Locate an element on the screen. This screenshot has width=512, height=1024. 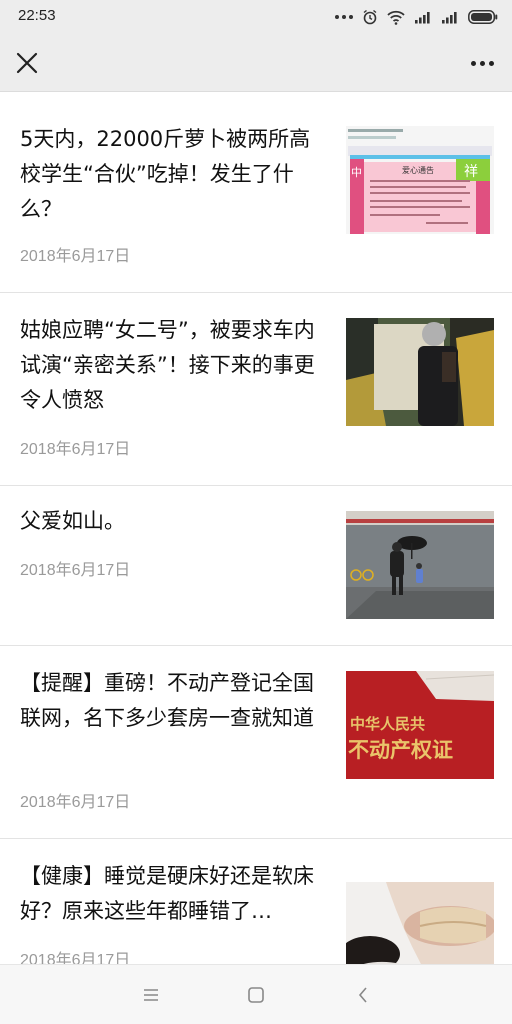
status-bar: 22:53 is located at coordinates (256, 17).